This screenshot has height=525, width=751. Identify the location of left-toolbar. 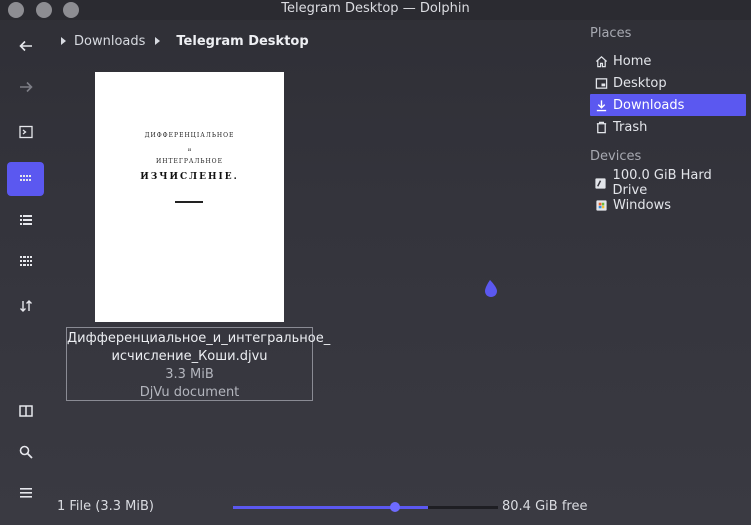
(26, 272).